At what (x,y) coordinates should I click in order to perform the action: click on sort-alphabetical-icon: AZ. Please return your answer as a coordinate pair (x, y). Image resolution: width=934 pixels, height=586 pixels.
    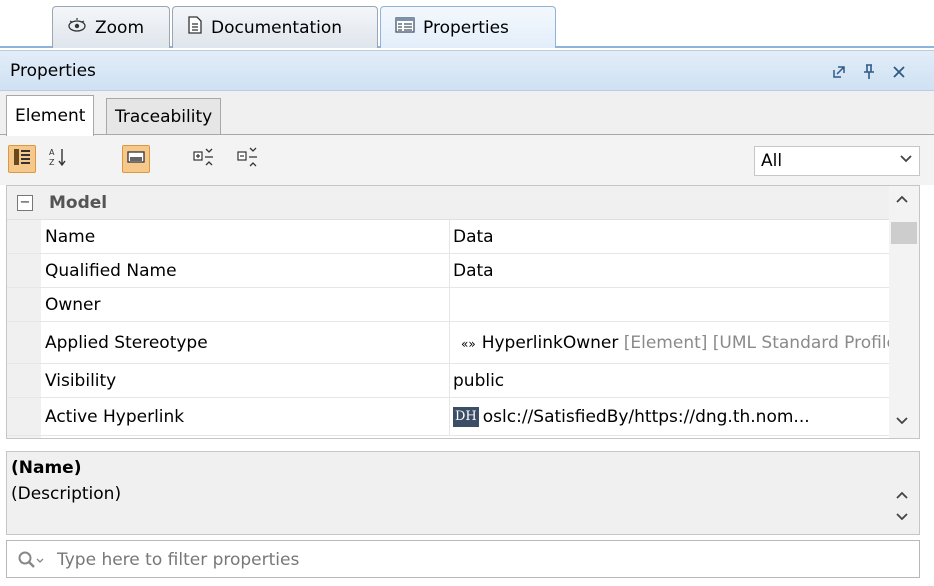
    Looking at the image, I should click on (58, 159).